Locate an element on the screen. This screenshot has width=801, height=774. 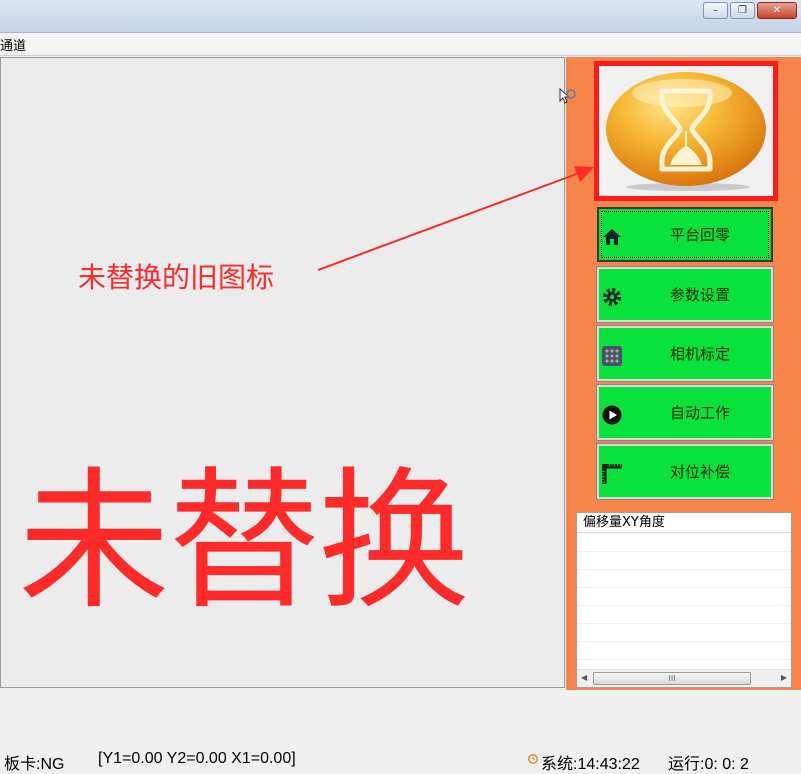
home-icon is located at coordinates (612, 237).